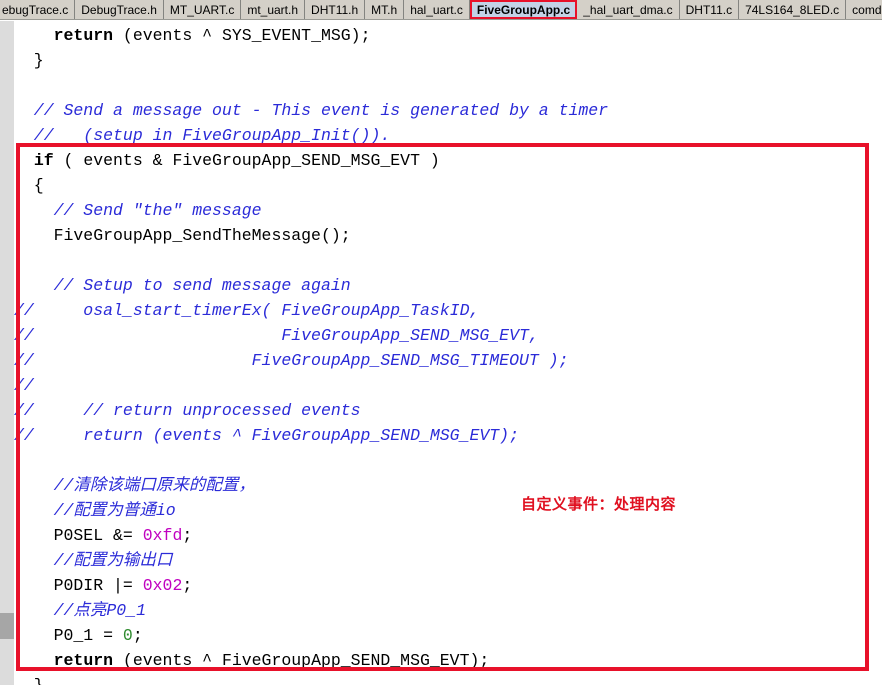  What do you see at coordinates (162, 535) in the screenshot?
I see `code-token: 0xfd` at bounding box center [162, 535].